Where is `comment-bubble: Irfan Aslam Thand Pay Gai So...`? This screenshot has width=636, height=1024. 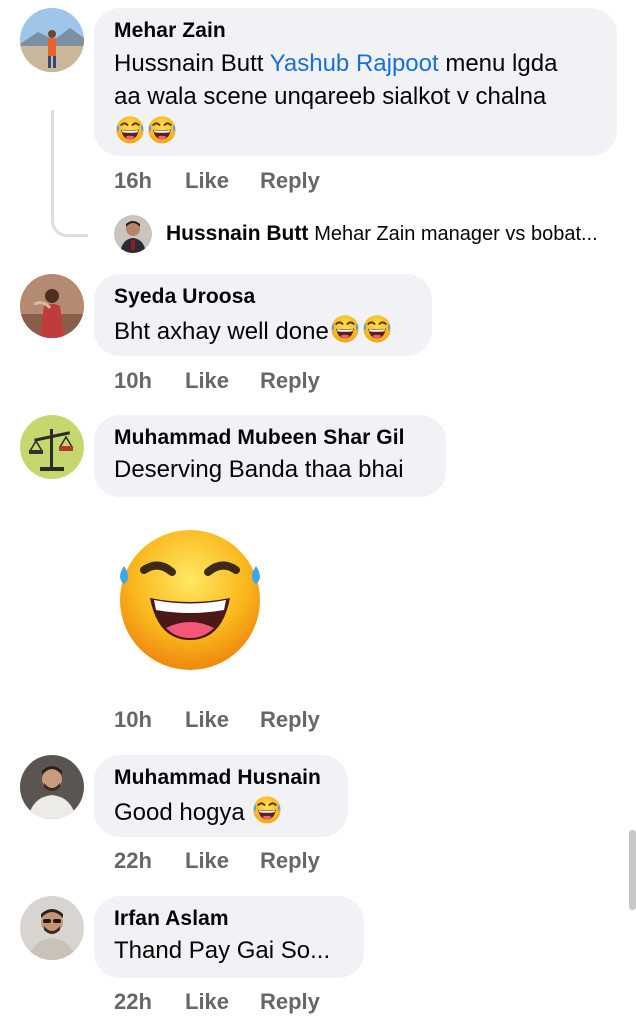 comment-bubble: Irfan Aslam Thand Pay Gai So... is located at coordinates (229, 937).